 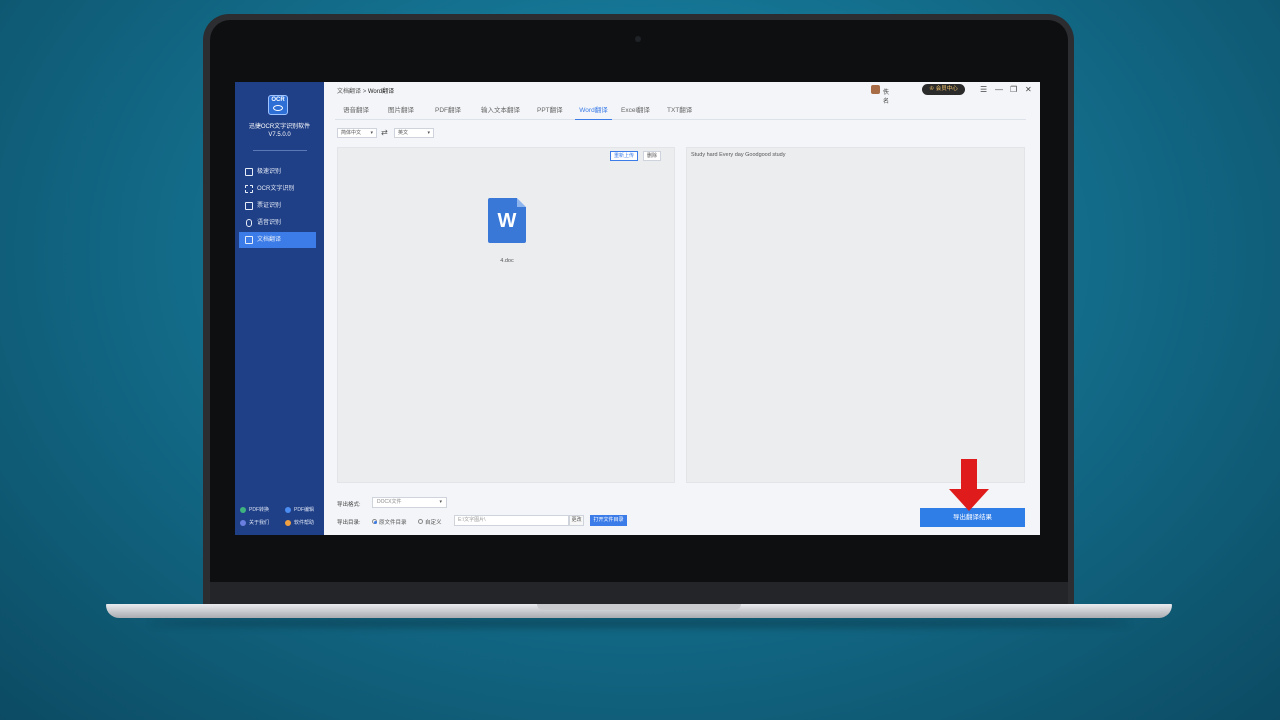 I want to click on ticket-icon, so click(x=249, y=206).